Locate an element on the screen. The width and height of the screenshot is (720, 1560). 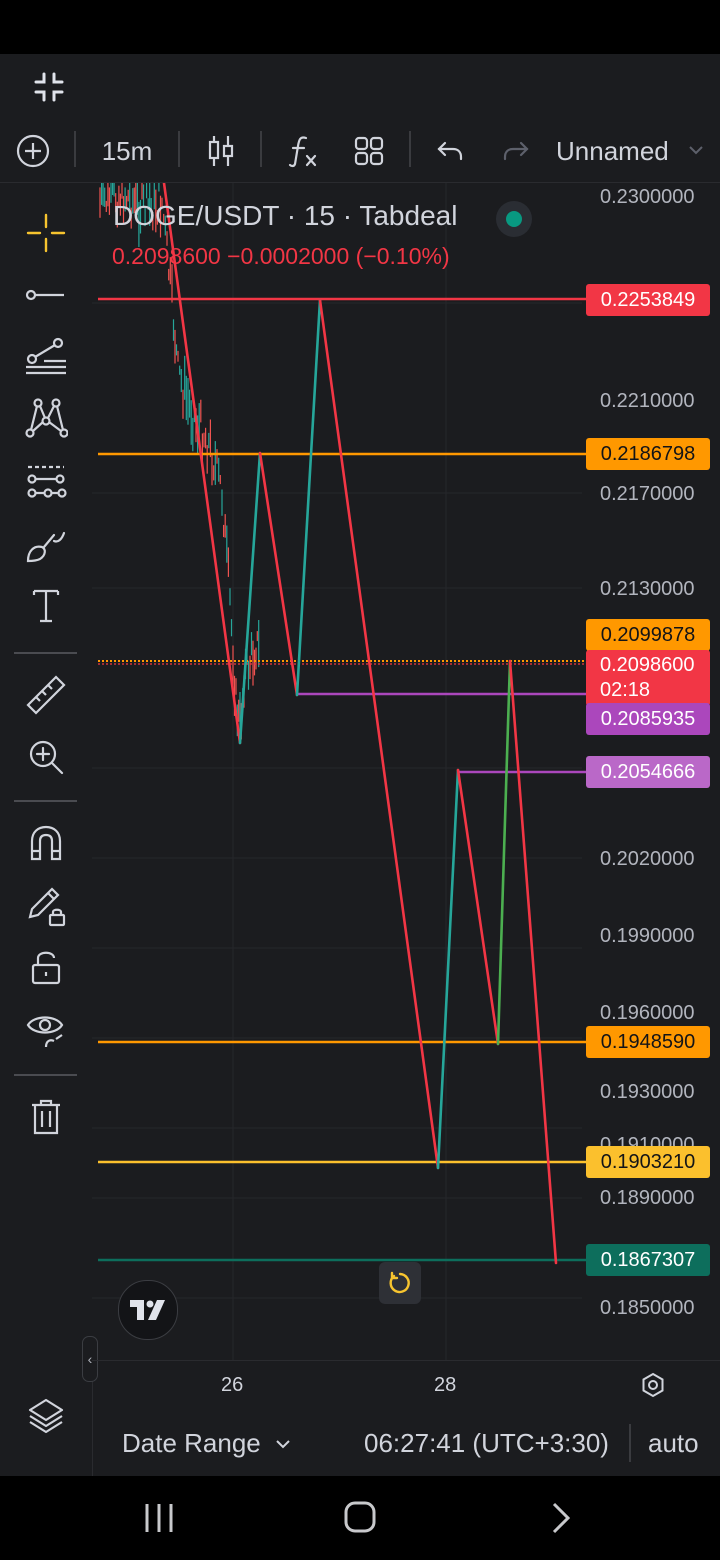
recent-apps-icon is located at coordinates (159, 1520).